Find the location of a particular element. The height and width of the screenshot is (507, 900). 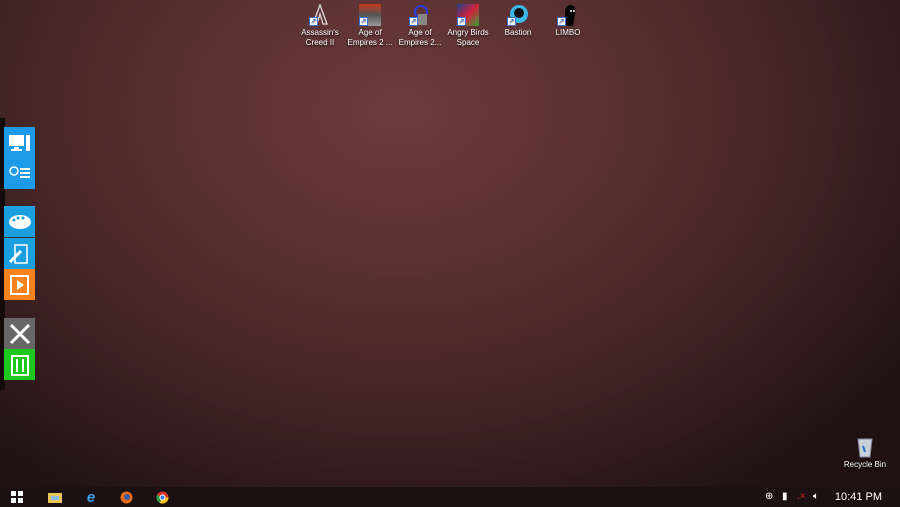

volume-icon: 🔈︎ is located at coordinates (816, 496).